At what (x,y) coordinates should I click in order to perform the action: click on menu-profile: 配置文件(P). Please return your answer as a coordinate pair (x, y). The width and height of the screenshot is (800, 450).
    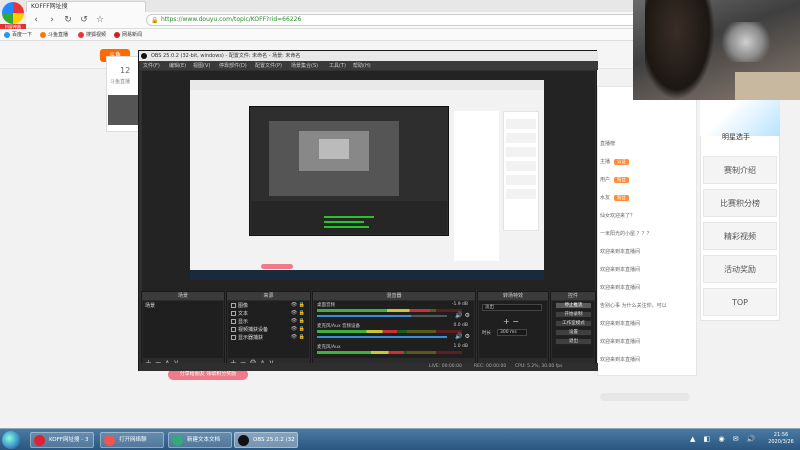
    Looking at the image, I should click on (268, 65).